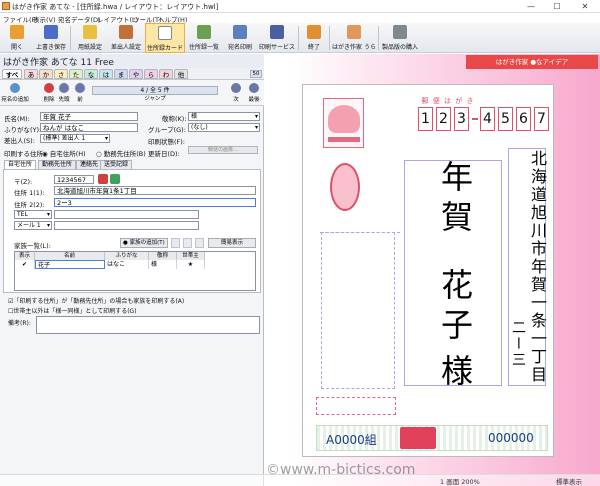  What do you see at coordinates (127, 256) in the screenshot?
I see `column-header: ふりがな` at bounding box center [127, 256].